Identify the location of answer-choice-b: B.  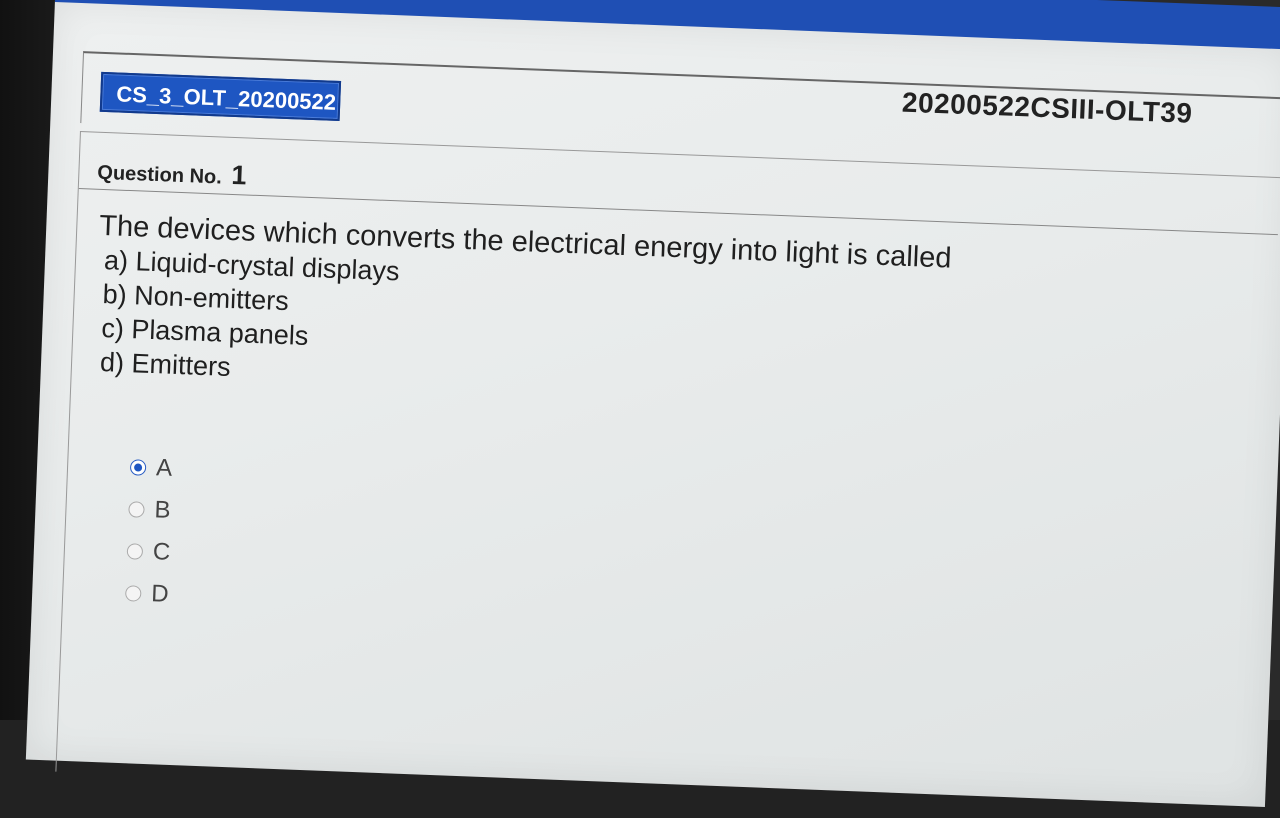
(150, 510).